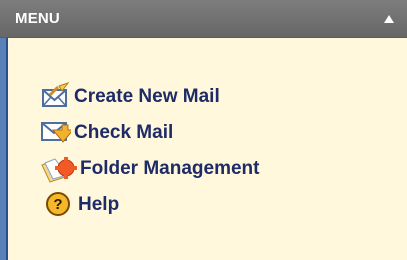 This screenshot has width=407, height=260. I want to click on create-mail-icon, so click(55, 96).